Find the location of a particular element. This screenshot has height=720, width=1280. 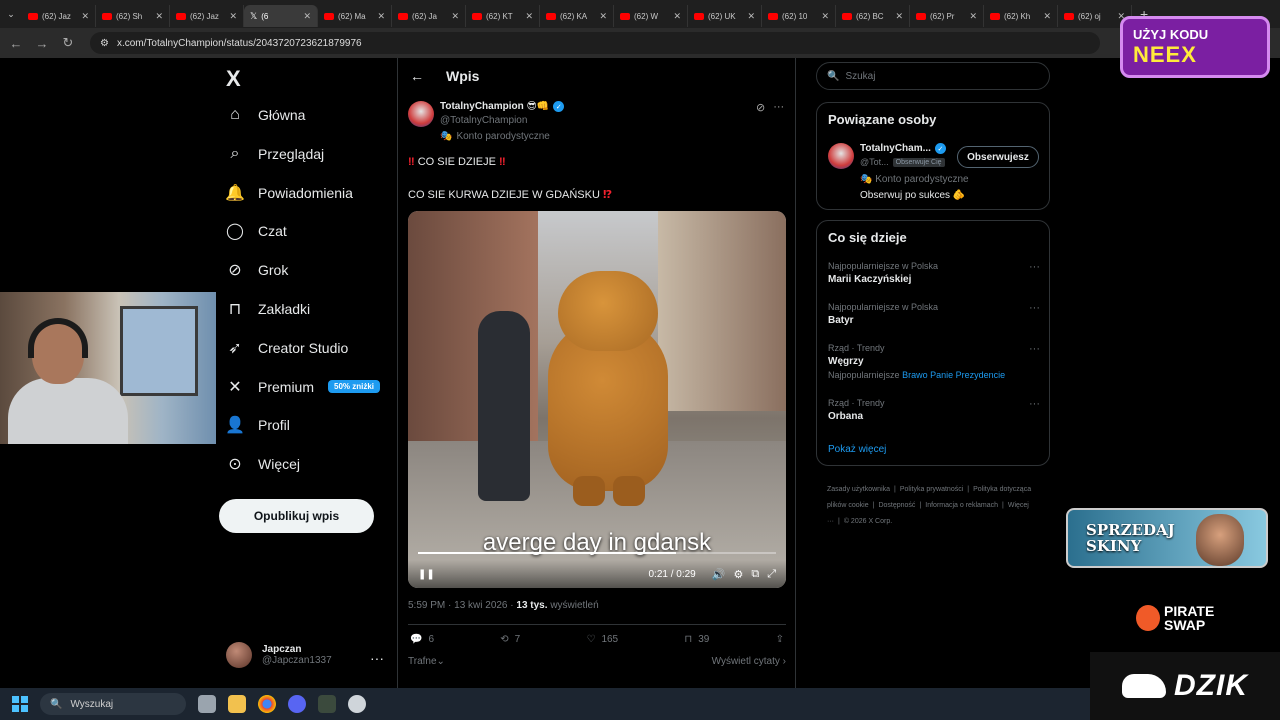

bookmark-icon: ⊓ is located at coordinates (235, 309).